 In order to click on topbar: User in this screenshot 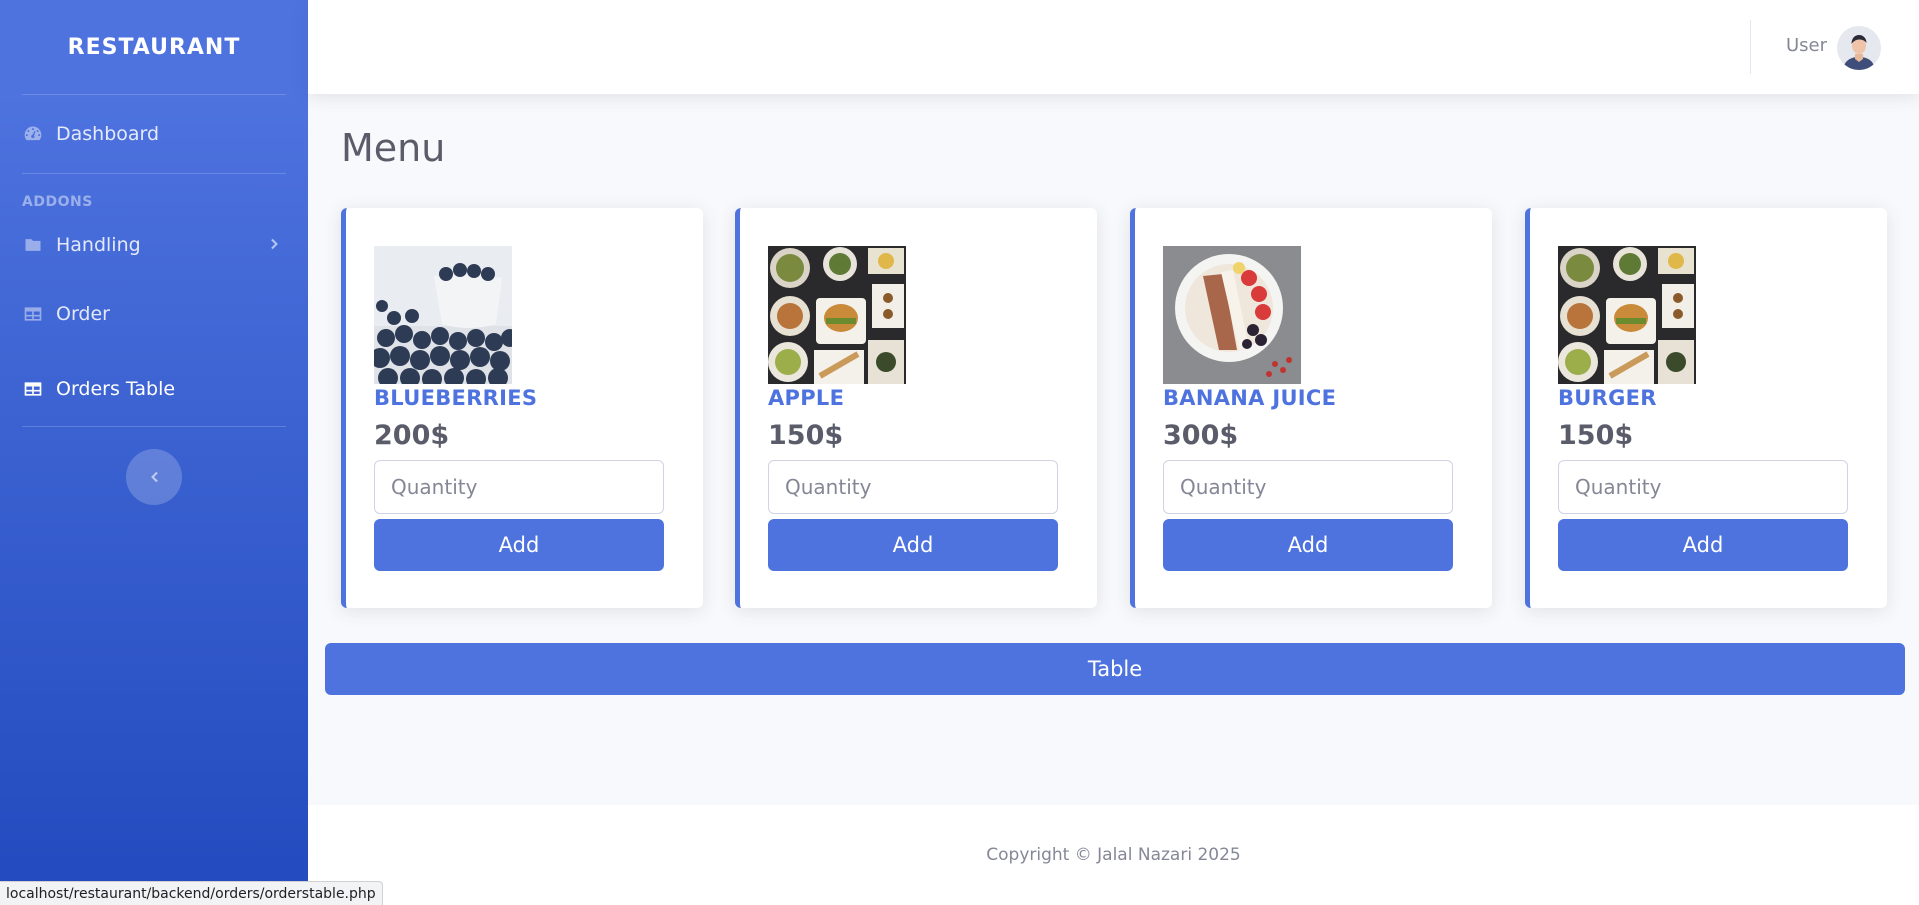, I will do `click(1113, 47)`.